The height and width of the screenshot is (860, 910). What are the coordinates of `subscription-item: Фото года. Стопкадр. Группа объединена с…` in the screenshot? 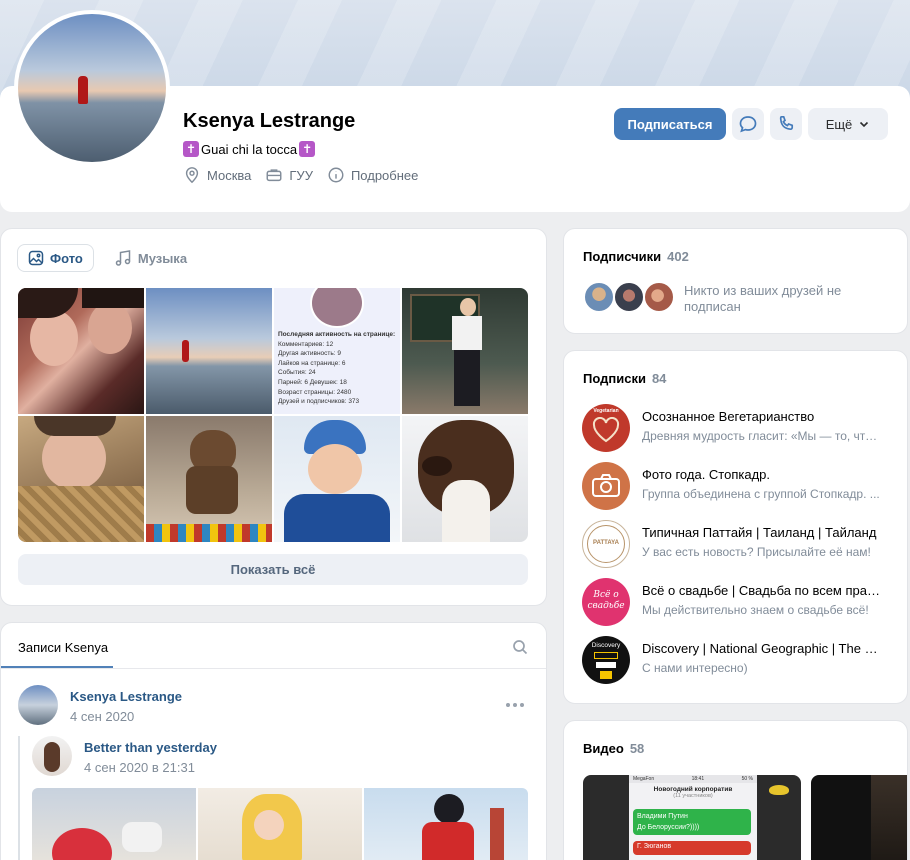 It's located at (732, 486).